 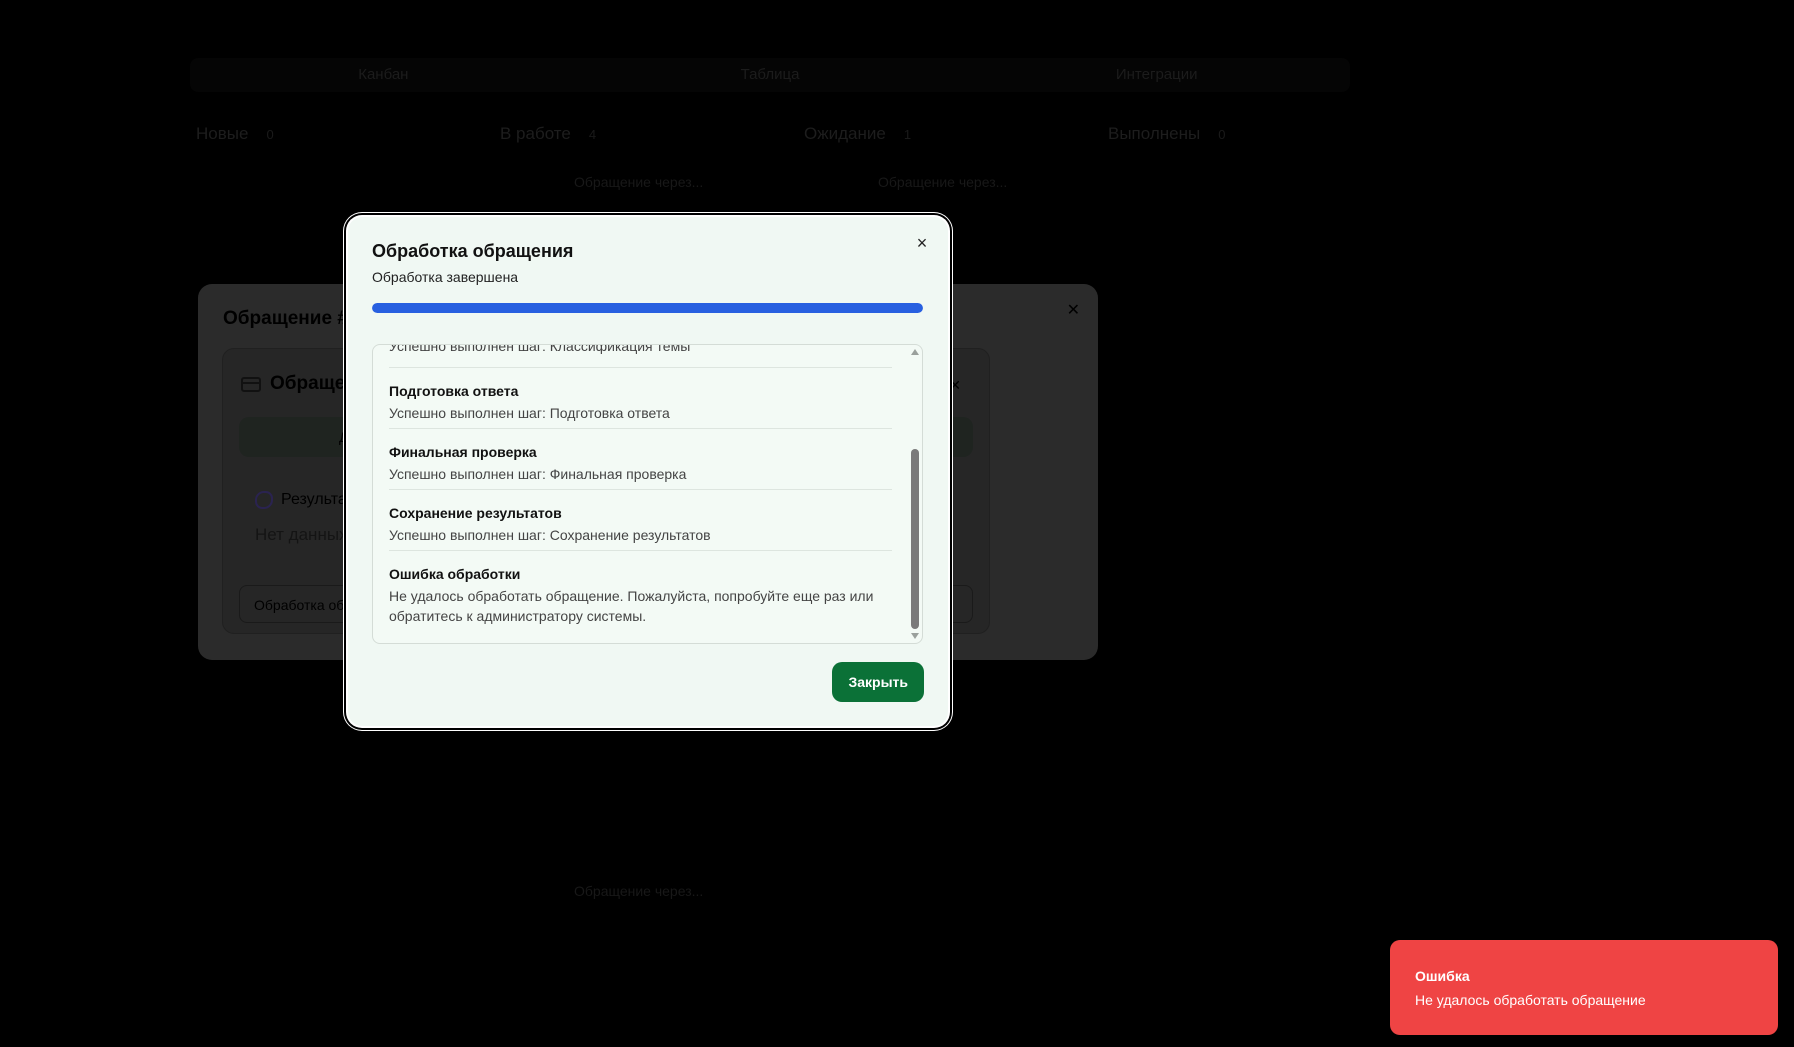 I want to click on view-tabs: Канбан Таблица Интеграции, so click(x=770, y=75).